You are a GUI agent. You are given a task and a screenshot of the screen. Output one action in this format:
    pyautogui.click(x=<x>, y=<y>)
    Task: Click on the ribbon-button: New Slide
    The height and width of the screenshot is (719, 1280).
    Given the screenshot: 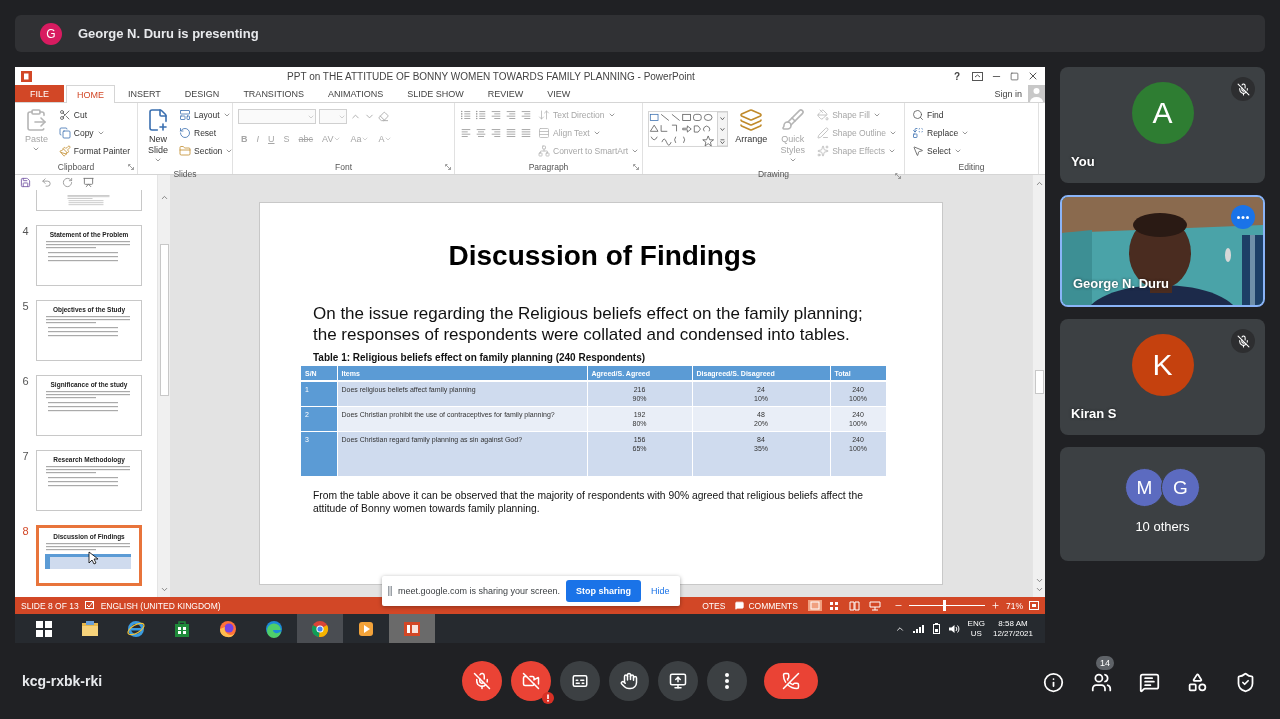 What is the action you would take?
    pyautogui.click(x=158, y=137)
    